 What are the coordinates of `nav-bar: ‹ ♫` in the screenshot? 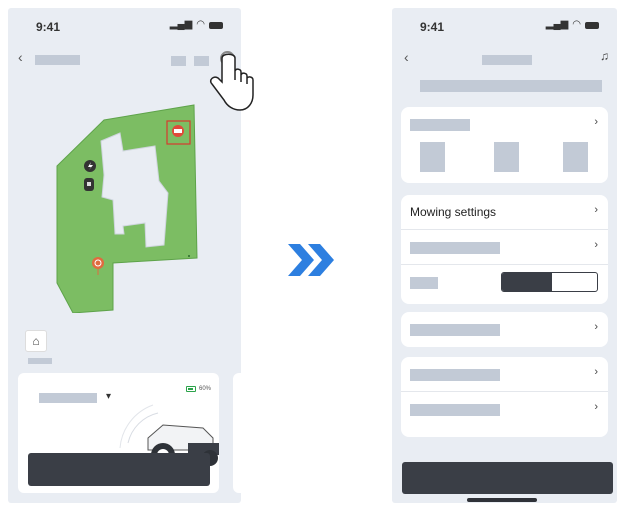 It's located at (504, 58).